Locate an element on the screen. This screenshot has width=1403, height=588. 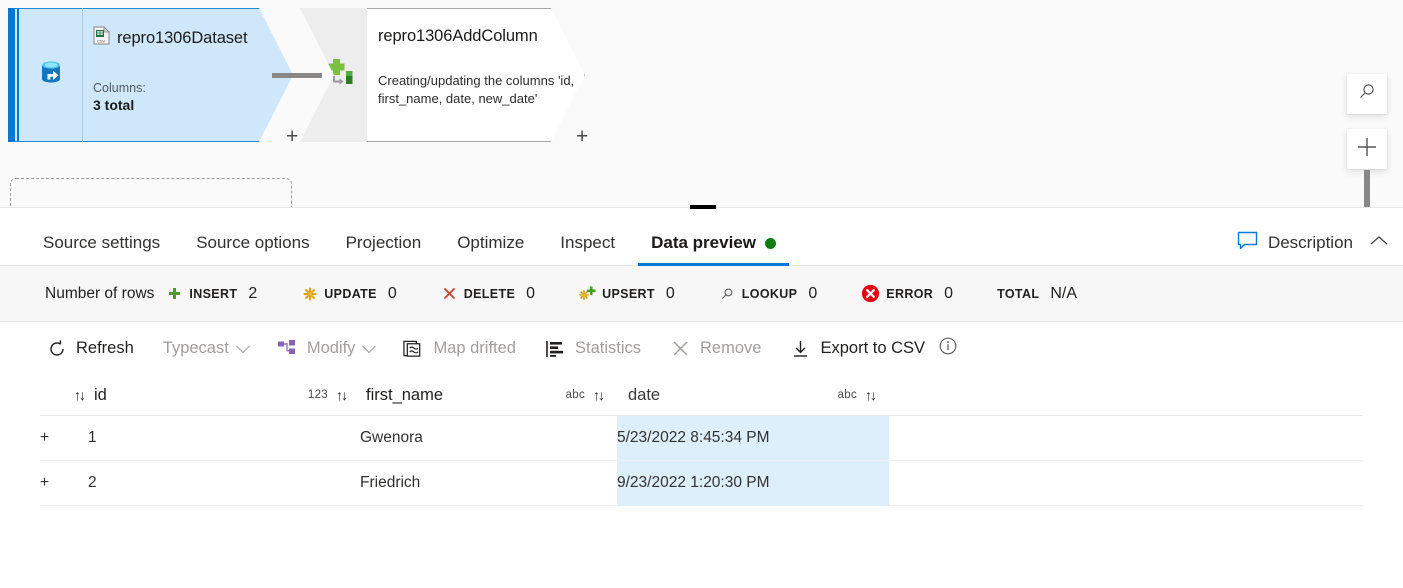
header-column-first-name-type: abc is located at coordinates (575, 395).